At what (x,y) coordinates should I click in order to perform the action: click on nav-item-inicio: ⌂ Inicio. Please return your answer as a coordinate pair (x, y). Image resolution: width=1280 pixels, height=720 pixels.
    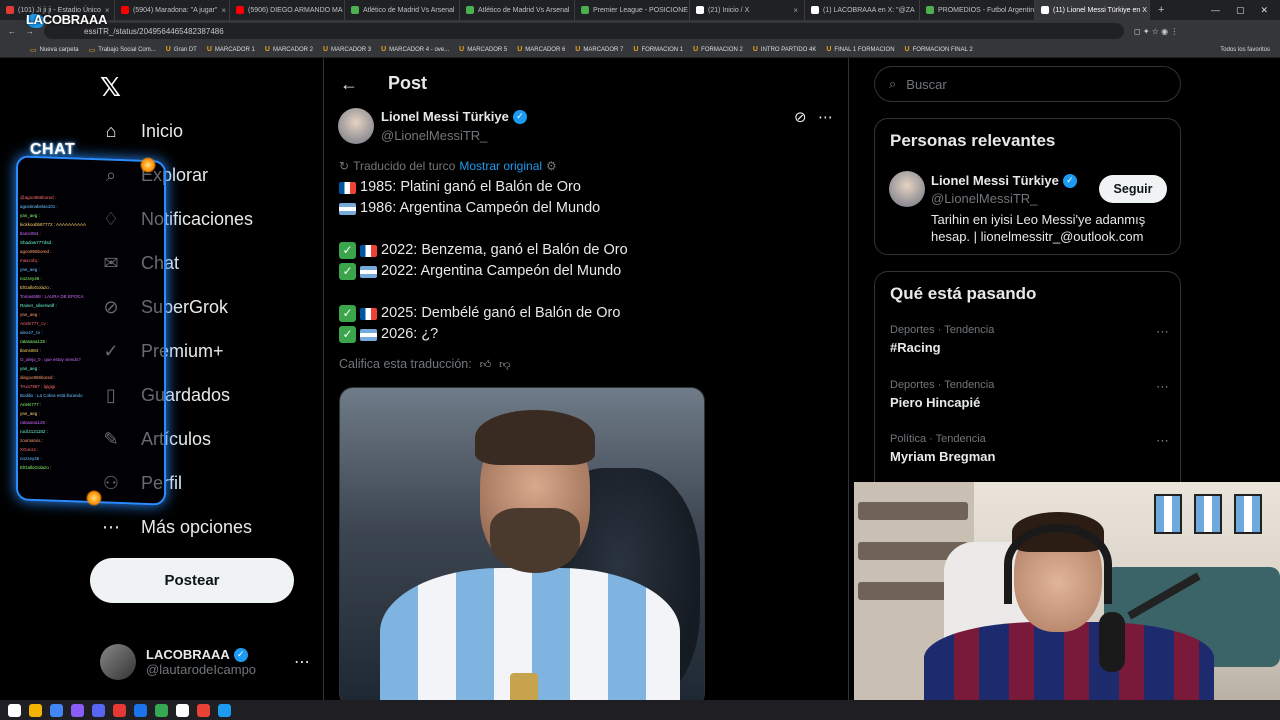
    Looking at the image, I should click on (141, 131).